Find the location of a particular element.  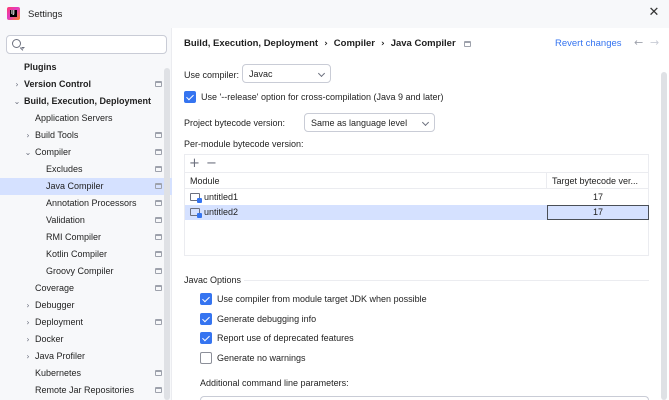

close-icon: ✕ is located at coordinates (654, 13).